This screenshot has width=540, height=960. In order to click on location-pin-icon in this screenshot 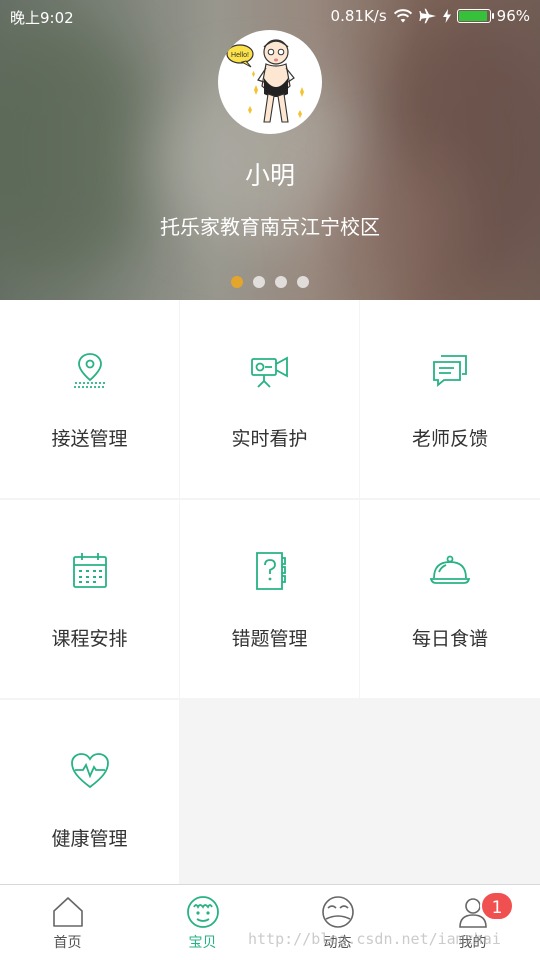, I will do `click(89, 370)`.